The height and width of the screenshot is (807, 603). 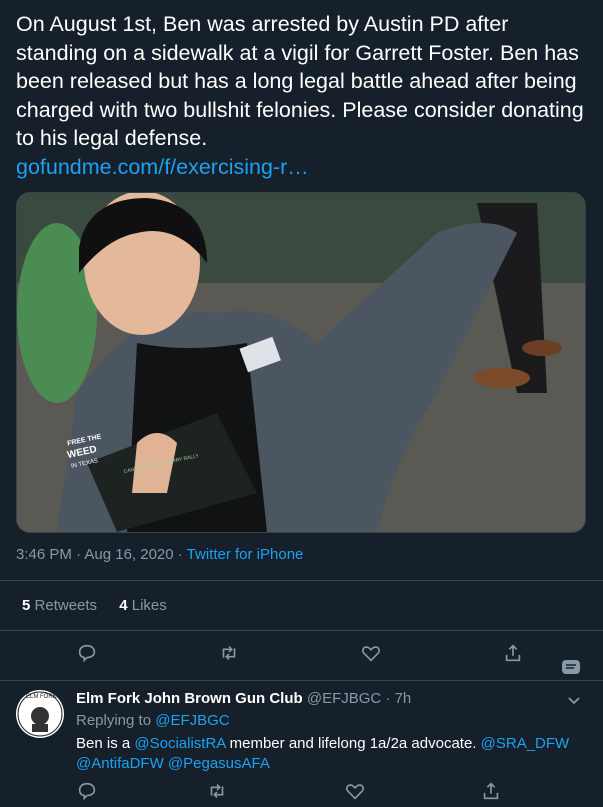 What do you see at coordinates (189, 698) in the screenshot?
I see `reply-author-name: Elm Fork John Brown Gun Club` at bounding box center [189, 698].